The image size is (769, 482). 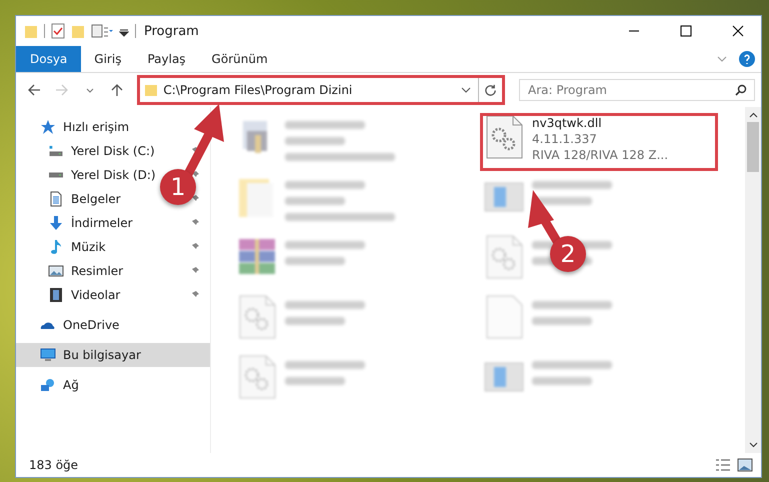 I want to click on caret-icon, so click(x=466, y=90).